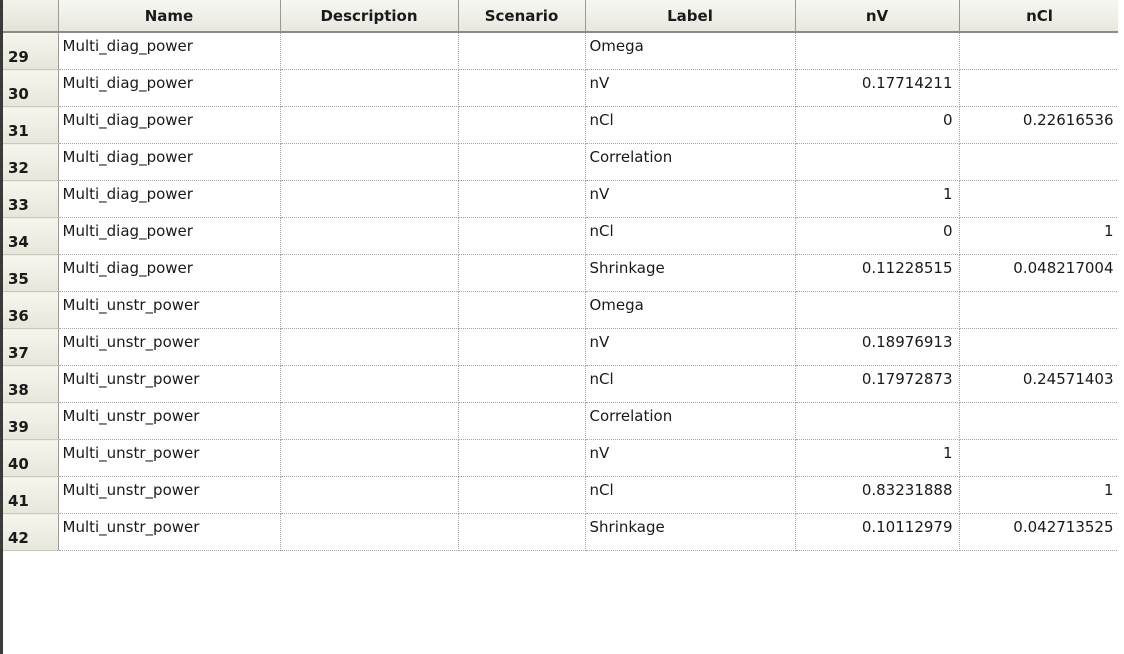 Image resolution: width=1124 pixels, height=654 pixels. What do you see at coordinates (562, 125) in the screenshot?
I see `table-row: 31 Multi_diag_power nCl 0 0.22616536` at bounding box center [562, 125].